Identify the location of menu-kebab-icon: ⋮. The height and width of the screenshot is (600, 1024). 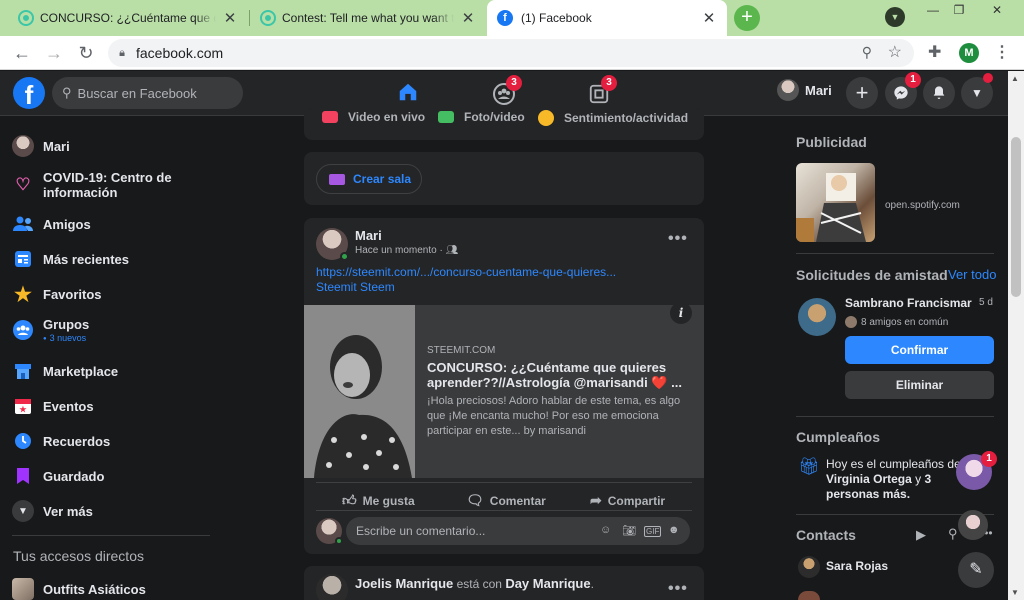
(1002, 52).